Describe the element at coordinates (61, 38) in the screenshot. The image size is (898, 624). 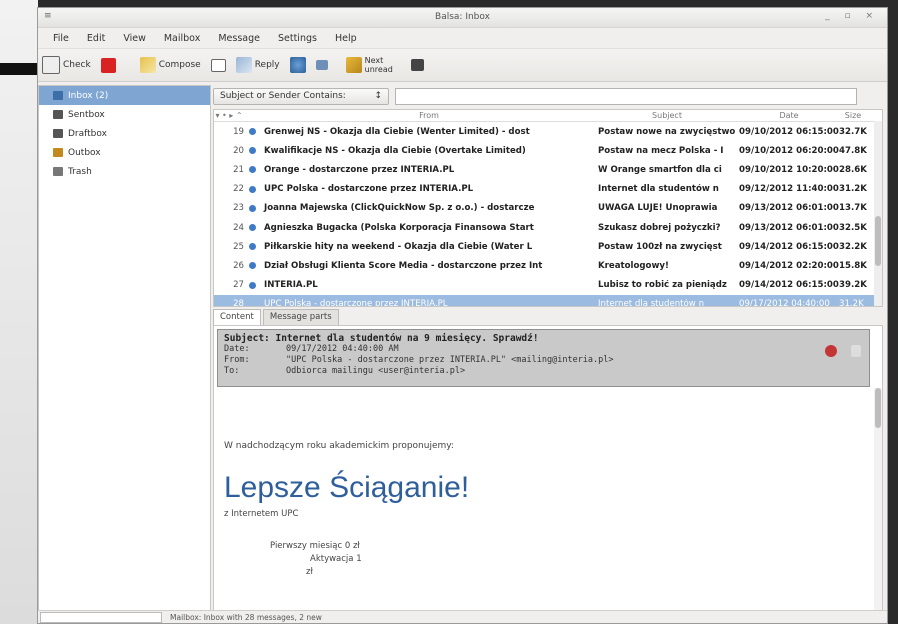
I see `menu-file: File` at that location.